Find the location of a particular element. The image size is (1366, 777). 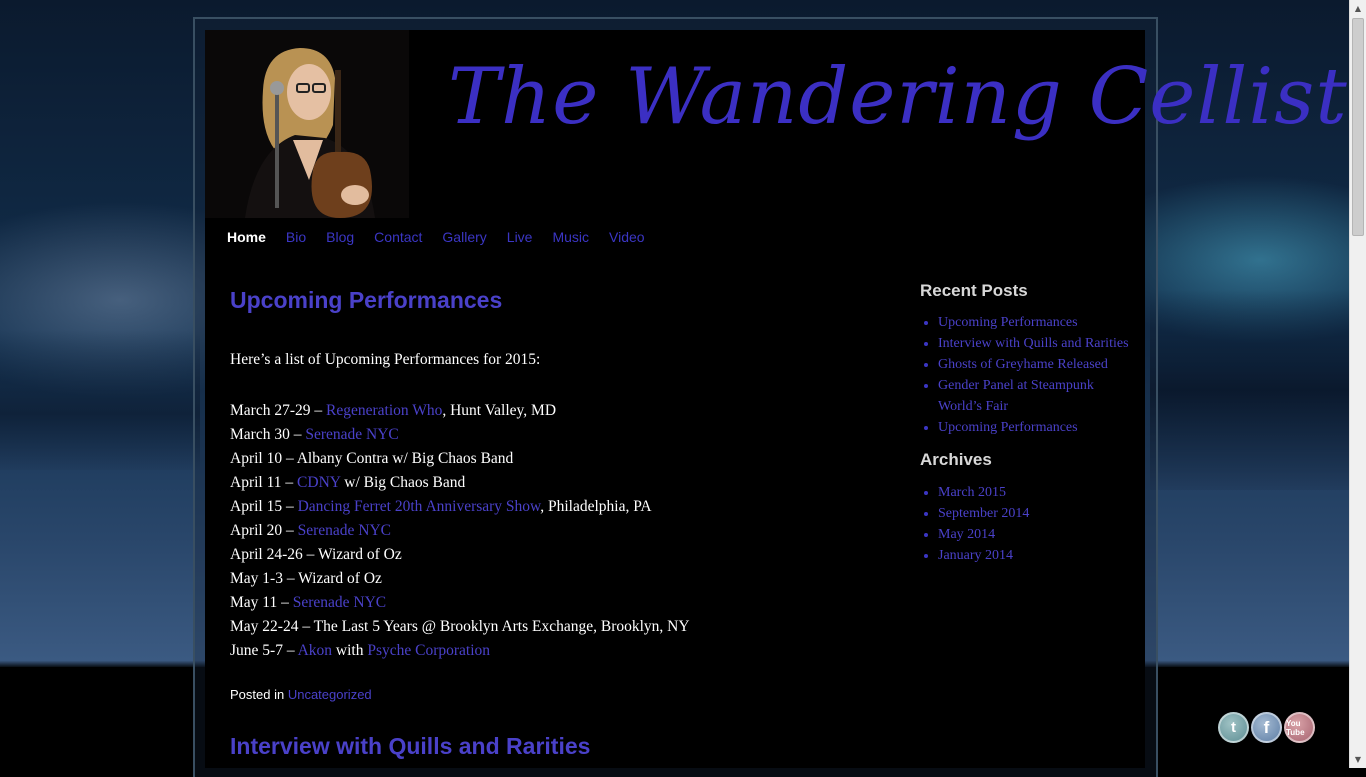

list-item: June 5-7 – Akon with Psyche Corporation is located at coordinates (460, 651).